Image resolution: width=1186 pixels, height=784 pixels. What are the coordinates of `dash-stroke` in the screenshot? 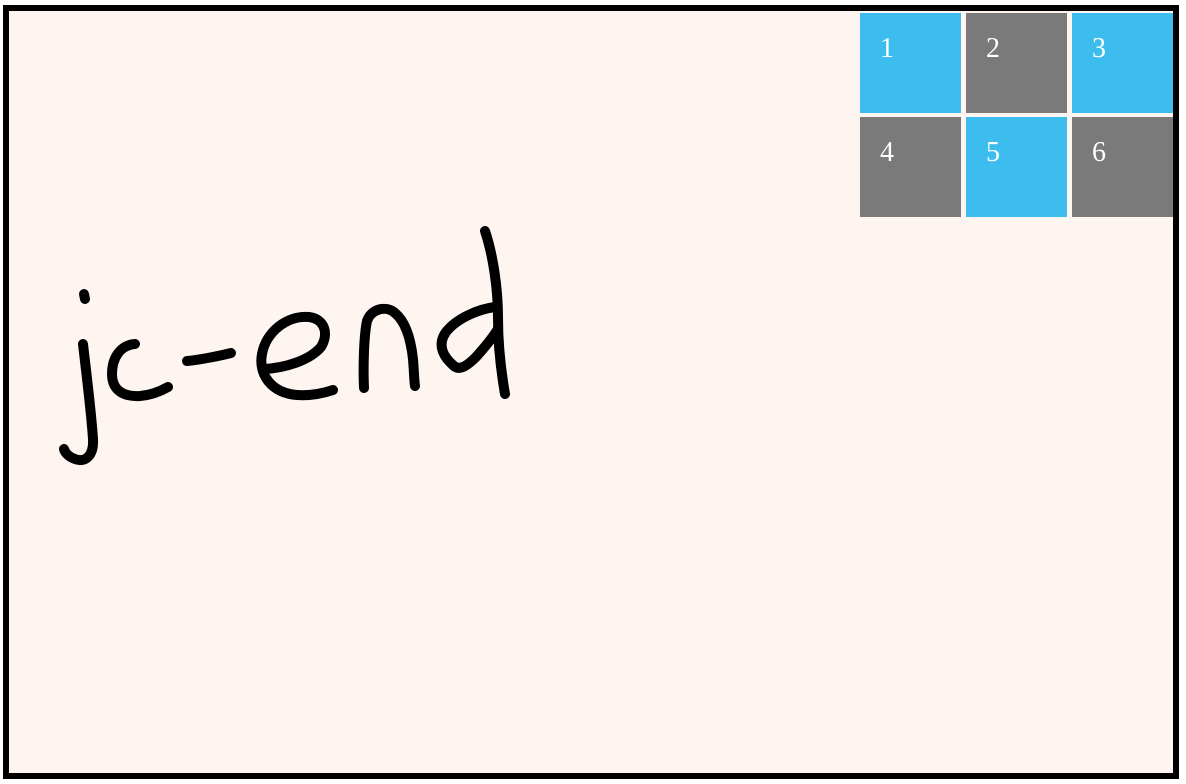 It's located at (209, 357).